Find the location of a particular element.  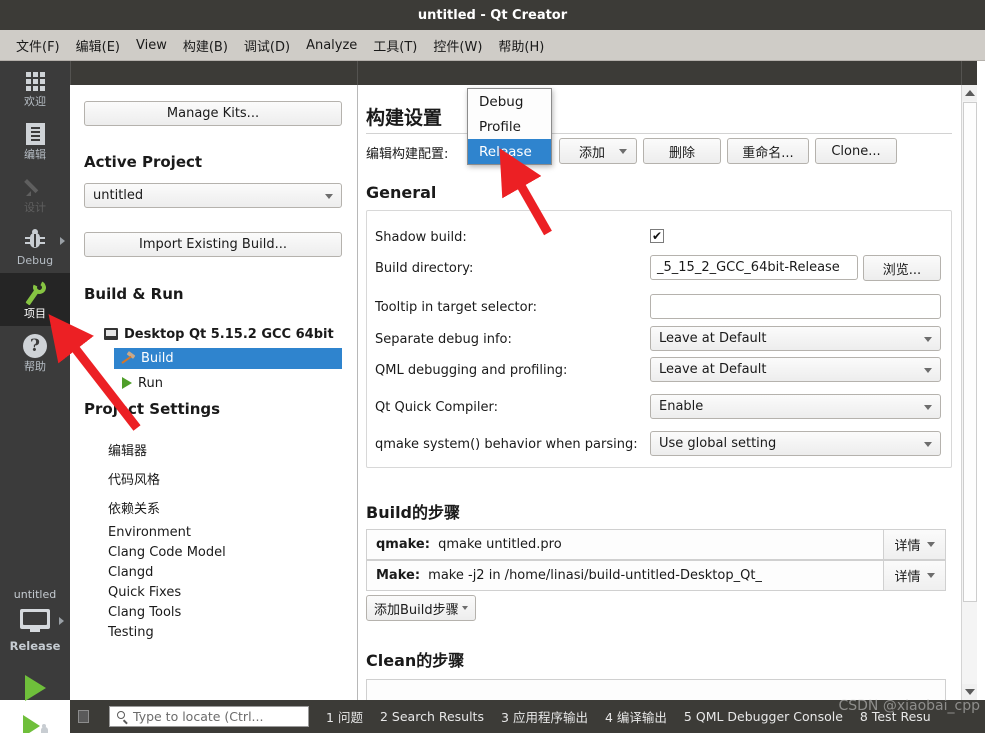

sidebar-item-help: ? 帮助 is located at coordinates (35, 352).